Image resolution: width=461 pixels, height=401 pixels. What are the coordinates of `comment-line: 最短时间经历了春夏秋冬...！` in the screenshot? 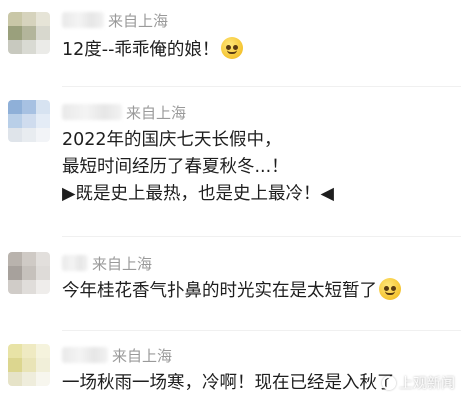 It's located at (175, 167).